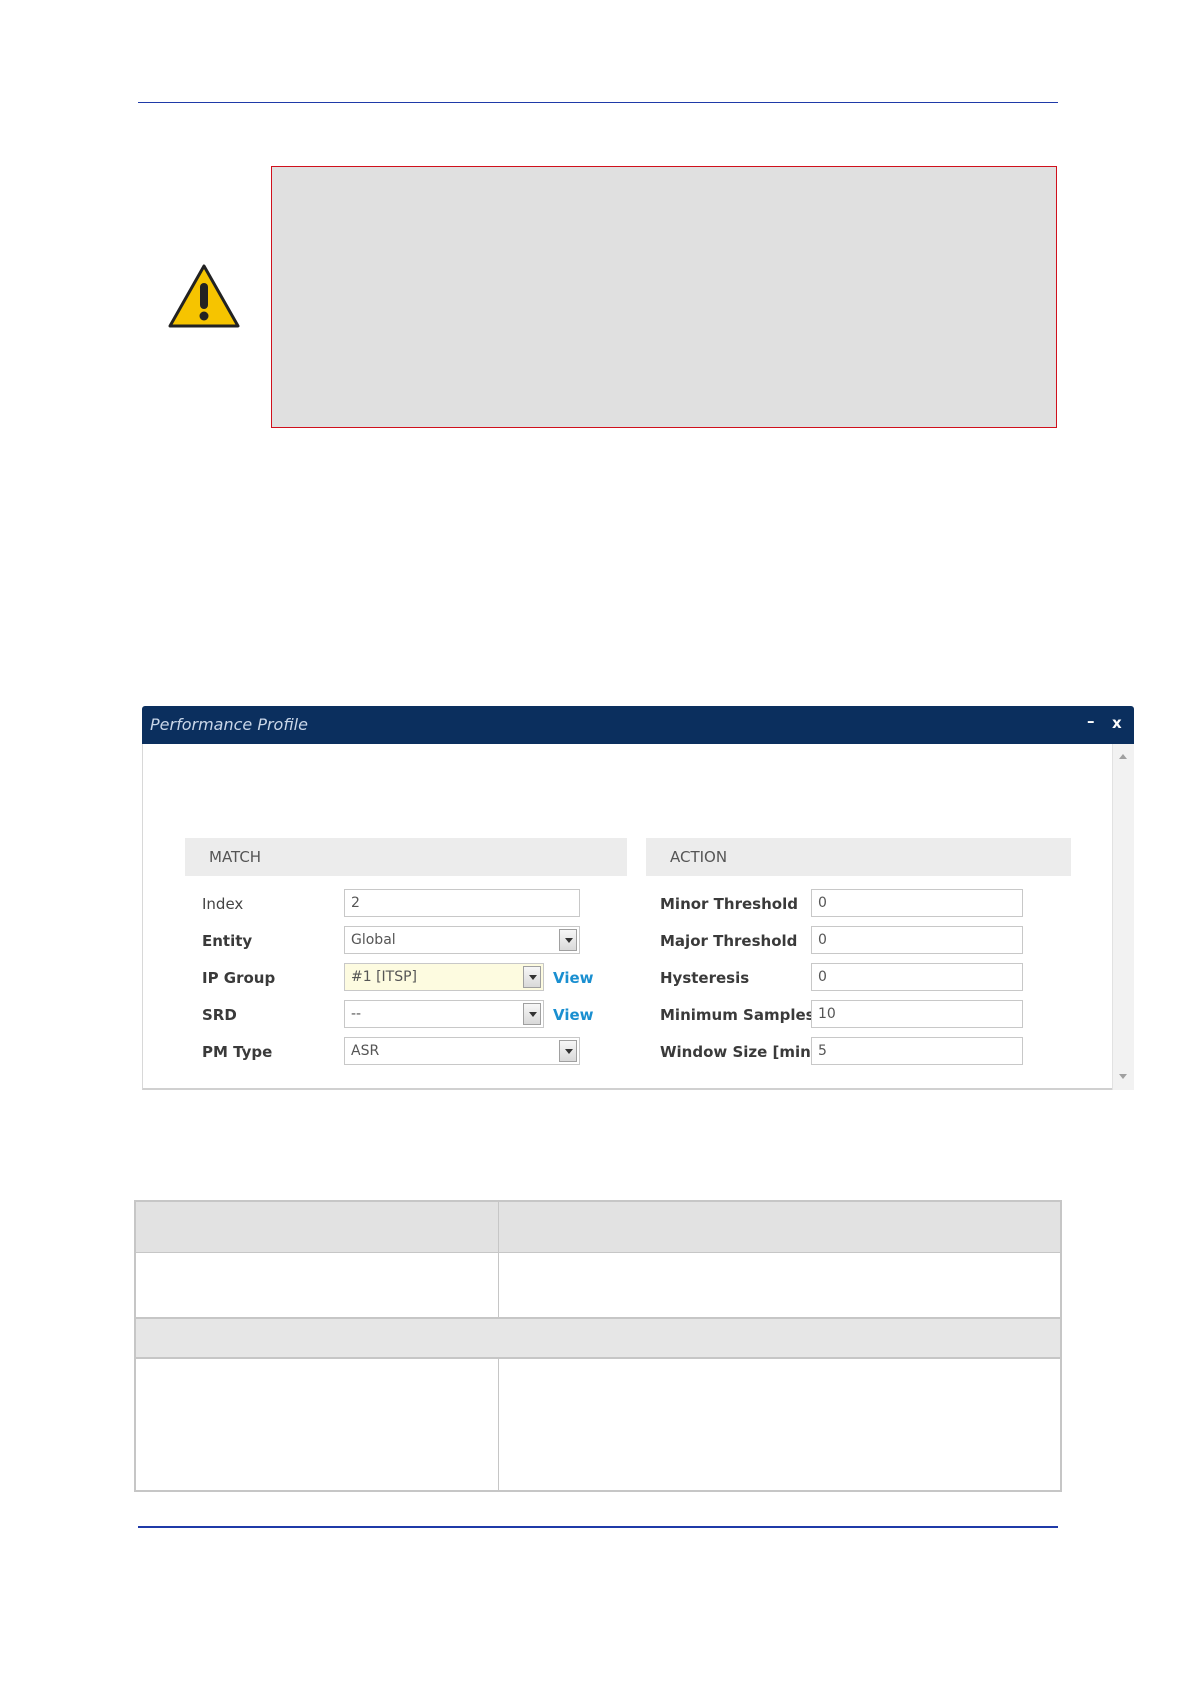  What do you see at coordinates (822, 1051) in the screenshot?
I see `window-size-value: 5` at bounding box center [822, 1051].